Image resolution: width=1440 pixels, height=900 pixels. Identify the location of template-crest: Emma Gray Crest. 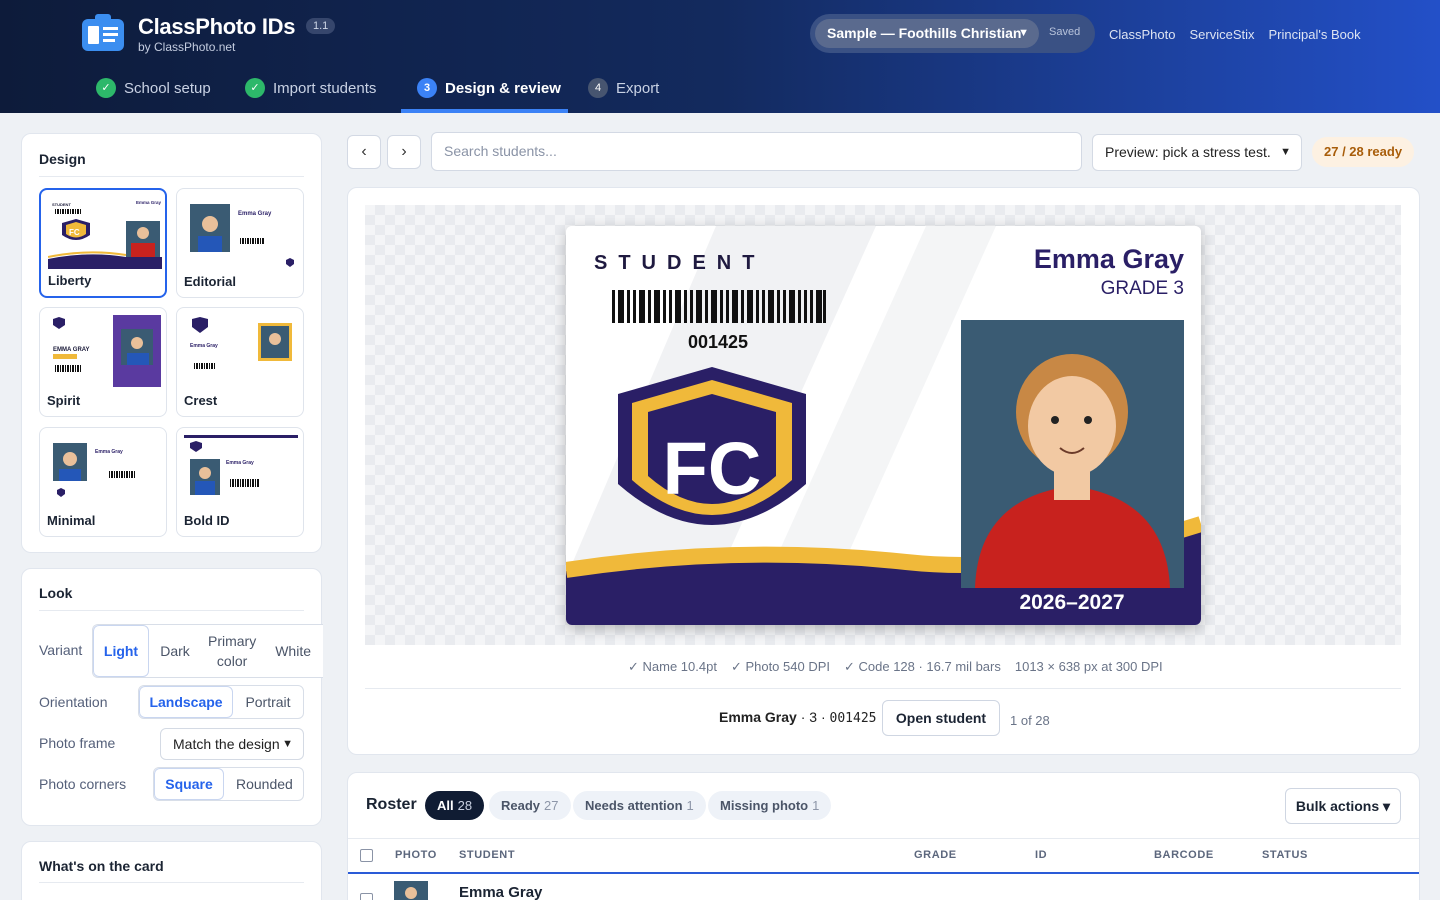
(240, 362).